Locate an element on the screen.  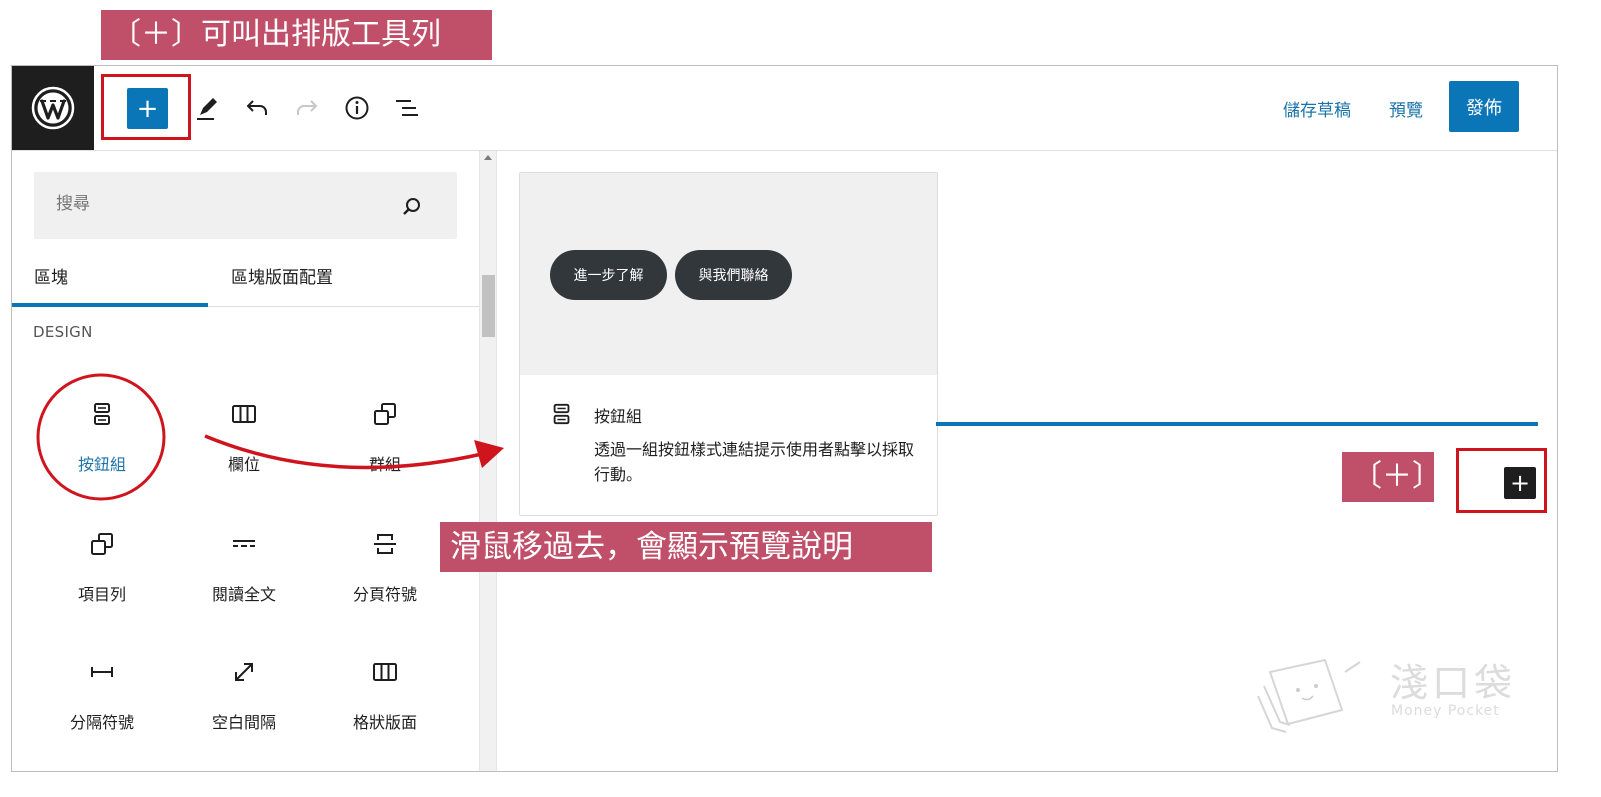
row-icon is located at coordinates (102, 544).